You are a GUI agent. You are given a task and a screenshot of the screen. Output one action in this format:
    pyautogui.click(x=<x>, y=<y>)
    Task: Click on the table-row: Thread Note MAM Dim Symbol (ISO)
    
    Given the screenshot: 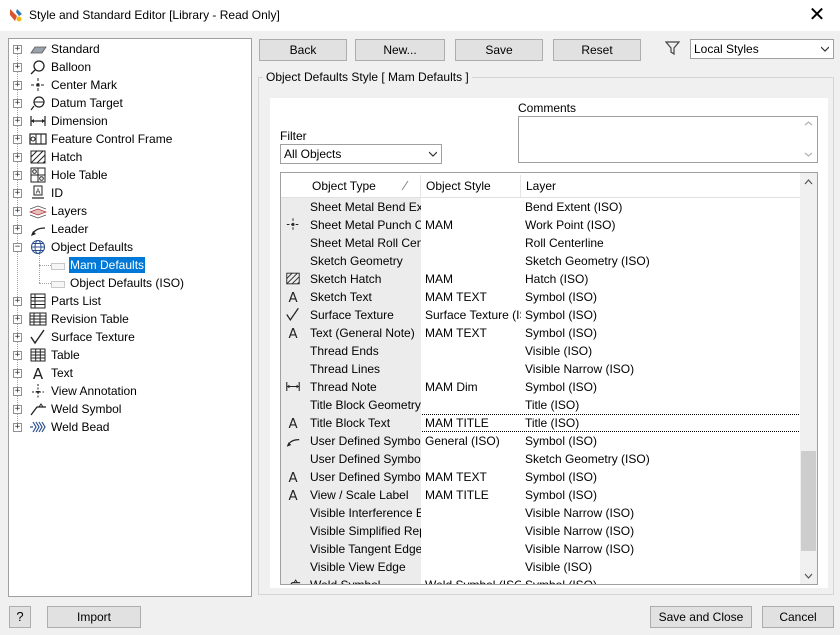 What is the action you would take?
    pyautogui.click(x=541, y=387)
    